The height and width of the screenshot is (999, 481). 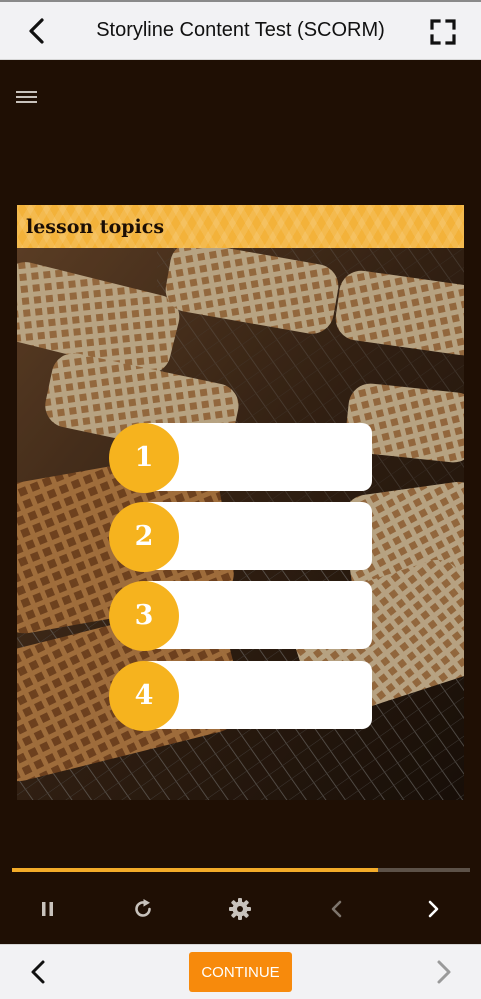 I want to click on settings-button, so click(x=240, y=909).